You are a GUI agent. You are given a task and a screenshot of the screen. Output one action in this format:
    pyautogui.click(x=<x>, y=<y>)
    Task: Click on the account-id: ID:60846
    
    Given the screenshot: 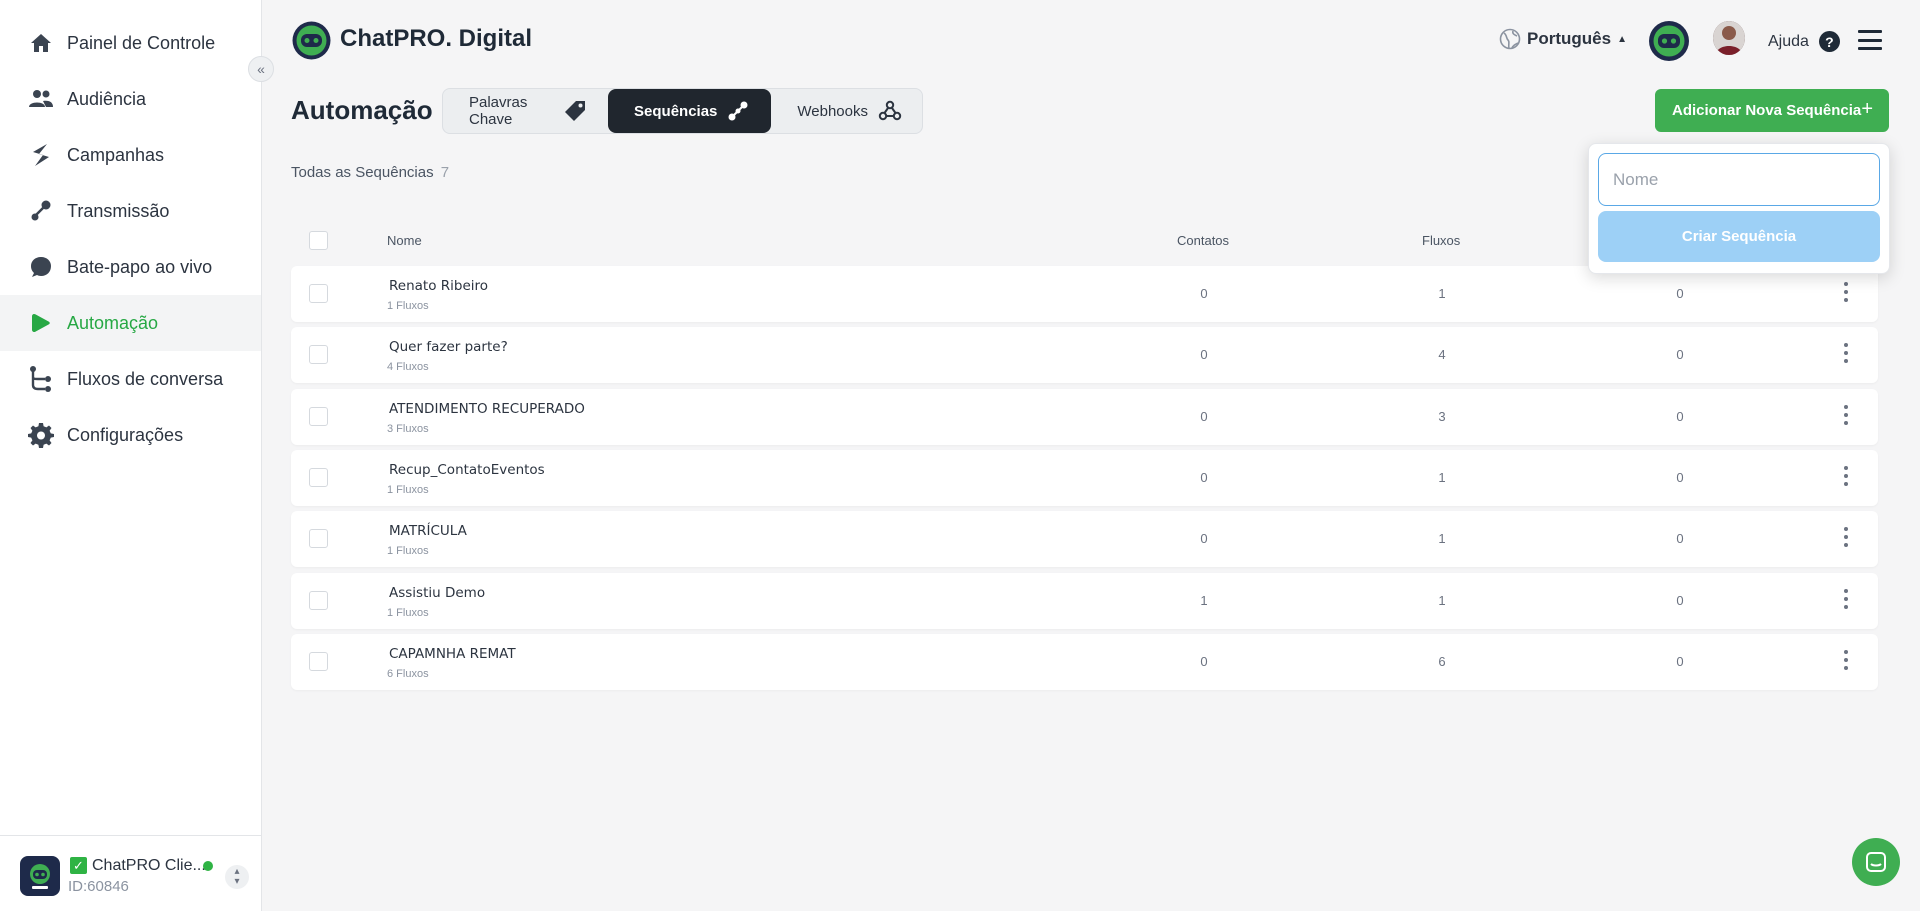 What is the action you would take?
    pyautogui.click(x=98, y=886)
    